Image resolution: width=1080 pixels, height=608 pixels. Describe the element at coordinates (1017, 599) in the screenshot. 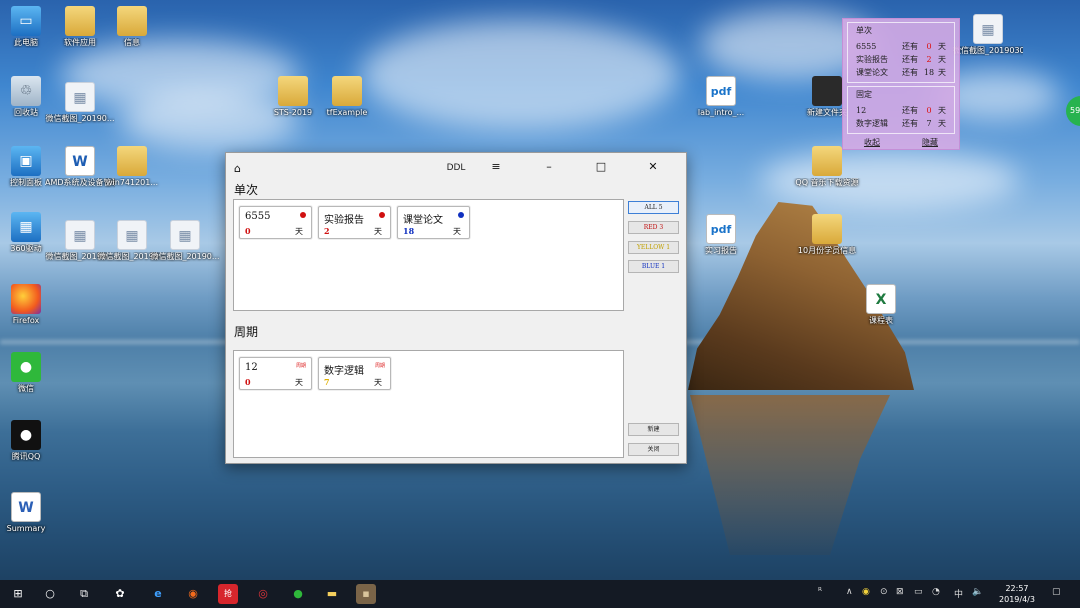

I see `clock-date: 2019/4/3` at that location.